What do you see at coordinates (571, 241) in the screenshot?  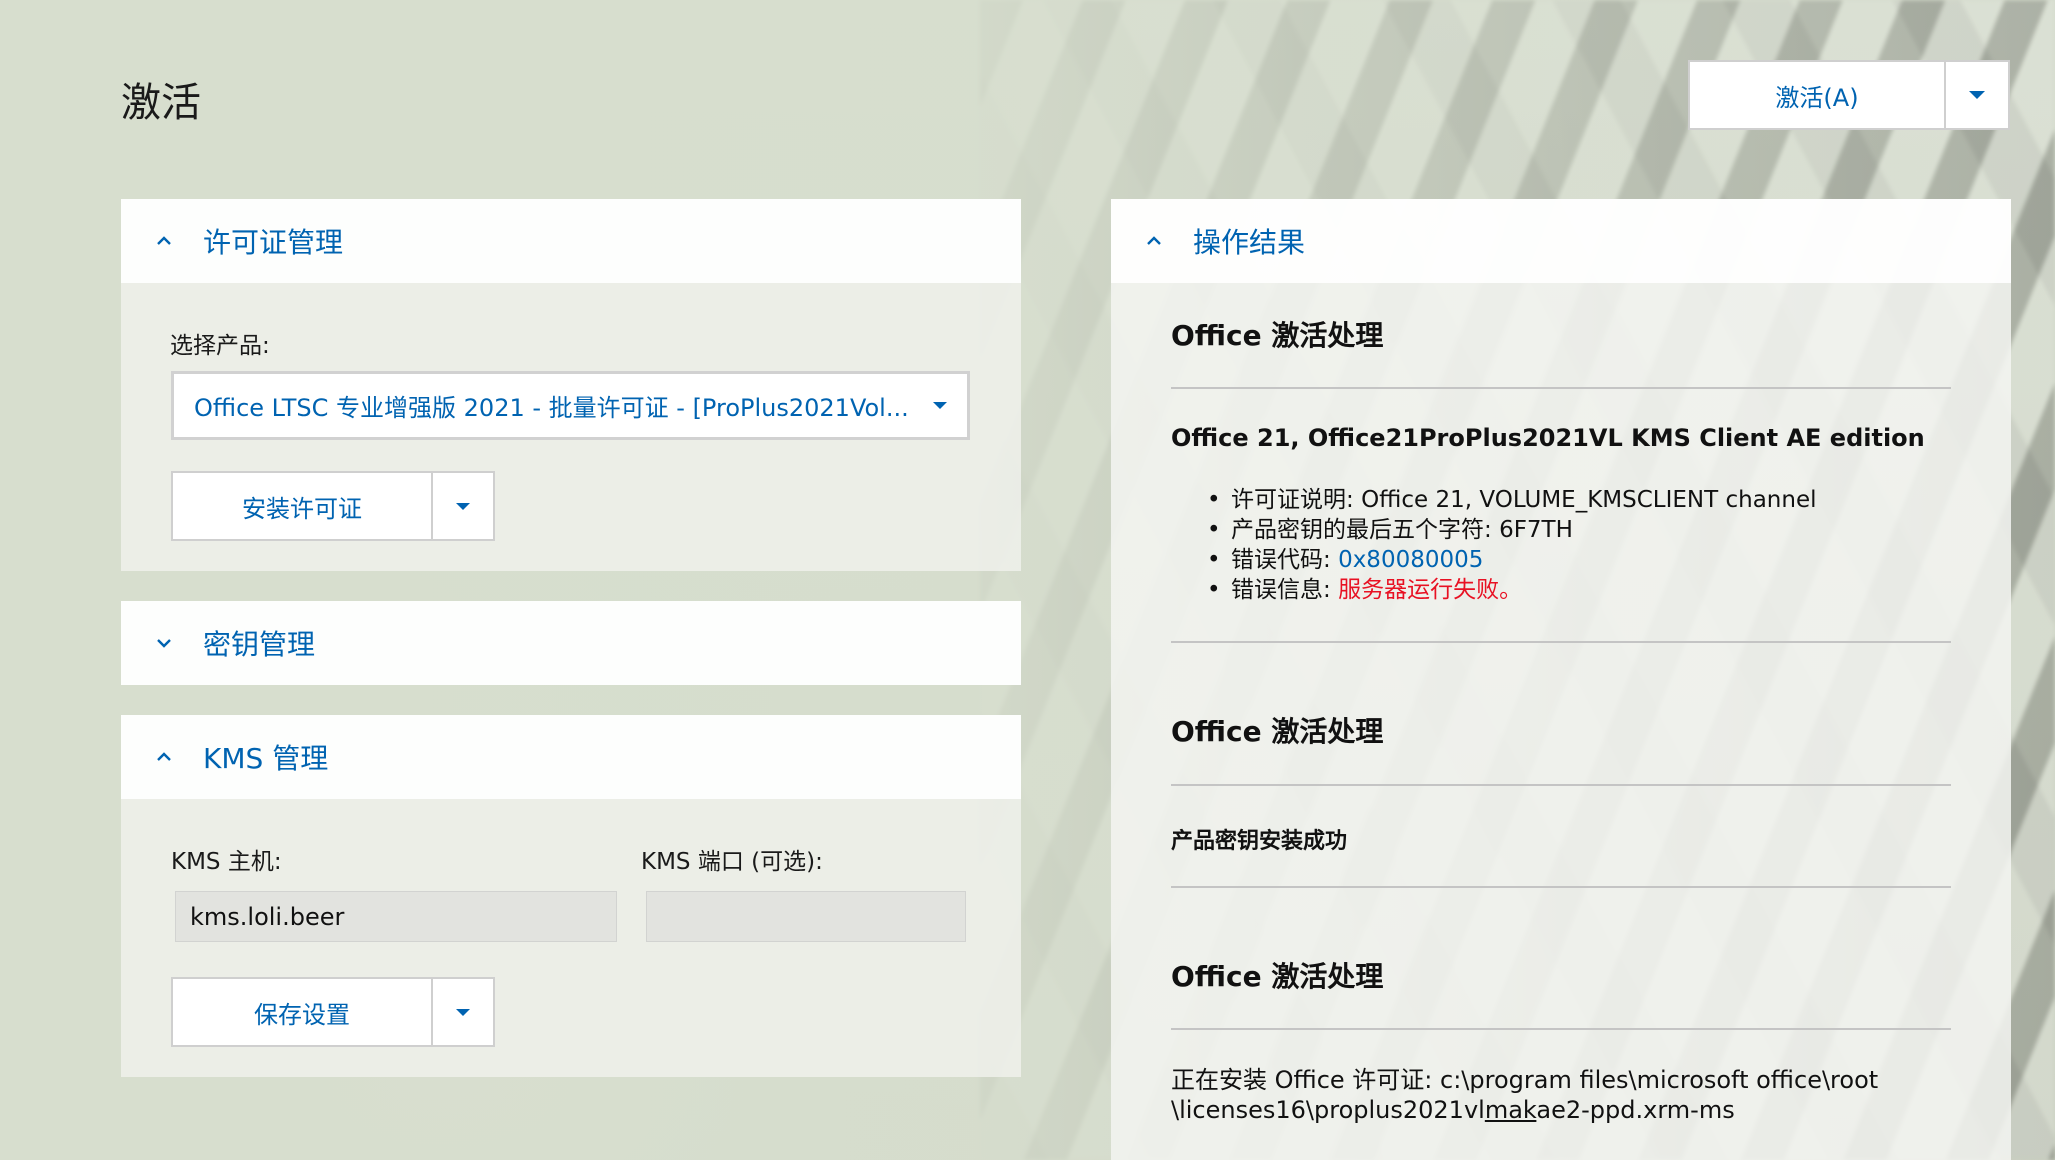 I see `license-panel-header: 许可证管理` at bounding box center [571, 241].